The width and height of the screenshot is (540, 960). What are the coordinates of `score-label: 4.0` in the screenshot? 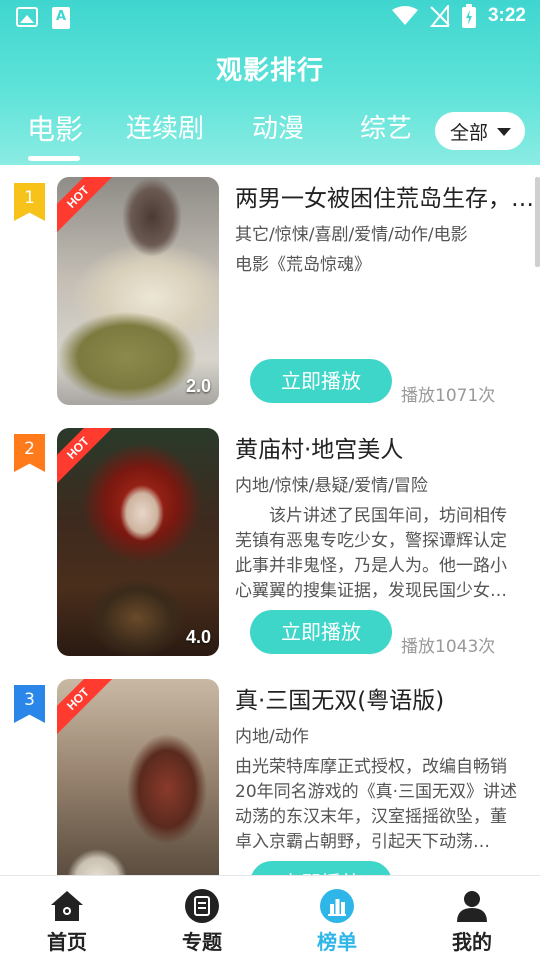 It's located at (198, 637).